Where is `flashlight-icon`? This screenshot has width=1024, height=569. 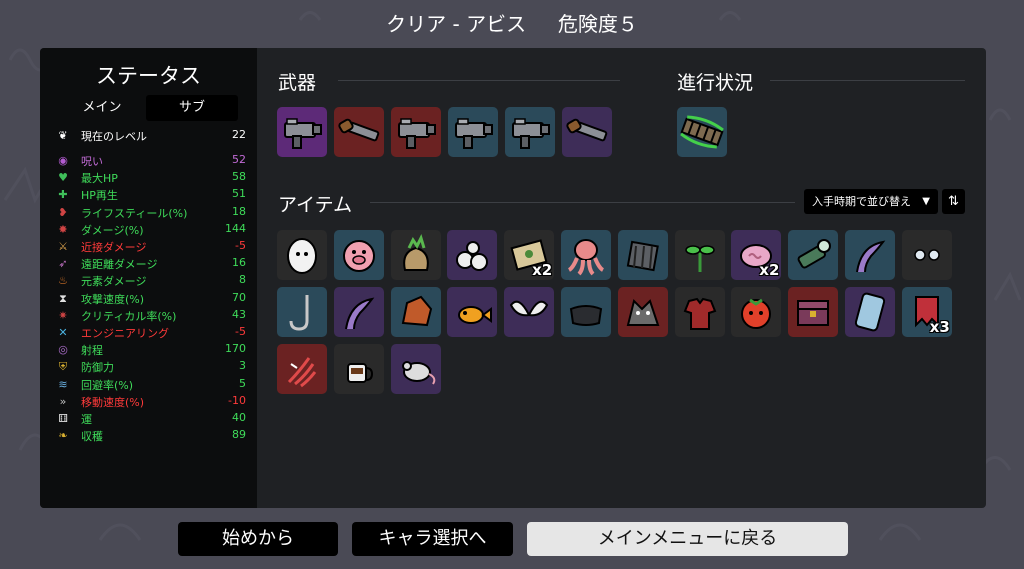
flashlight-icon is located at coordinates (814, 254).